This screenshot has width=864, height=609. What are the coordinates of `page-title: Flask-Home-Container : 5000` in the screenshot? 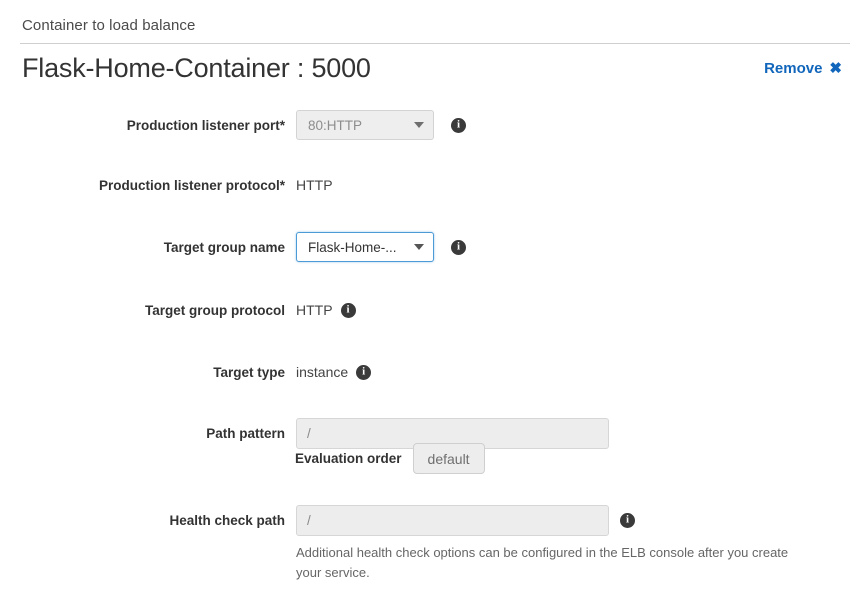 It's located at (196, 68).